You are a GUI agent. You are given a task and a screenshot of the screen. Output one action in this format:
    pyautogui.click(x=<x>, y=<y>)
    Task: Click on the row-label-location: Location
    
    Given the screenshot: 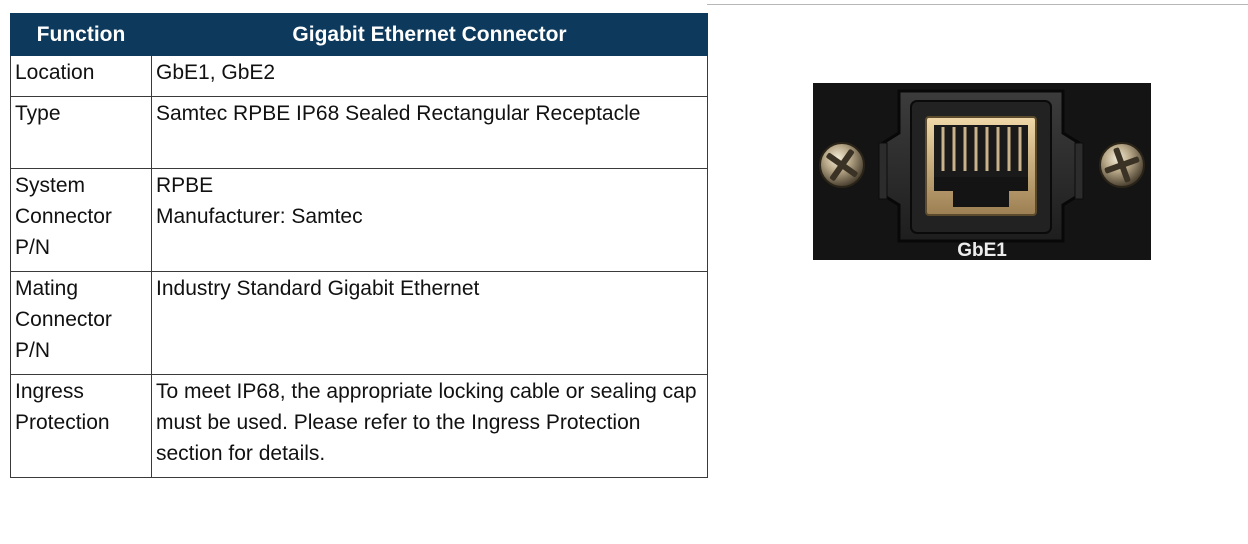 What is the action you would take?
    pyautogui.click(x=81, y=76)
    